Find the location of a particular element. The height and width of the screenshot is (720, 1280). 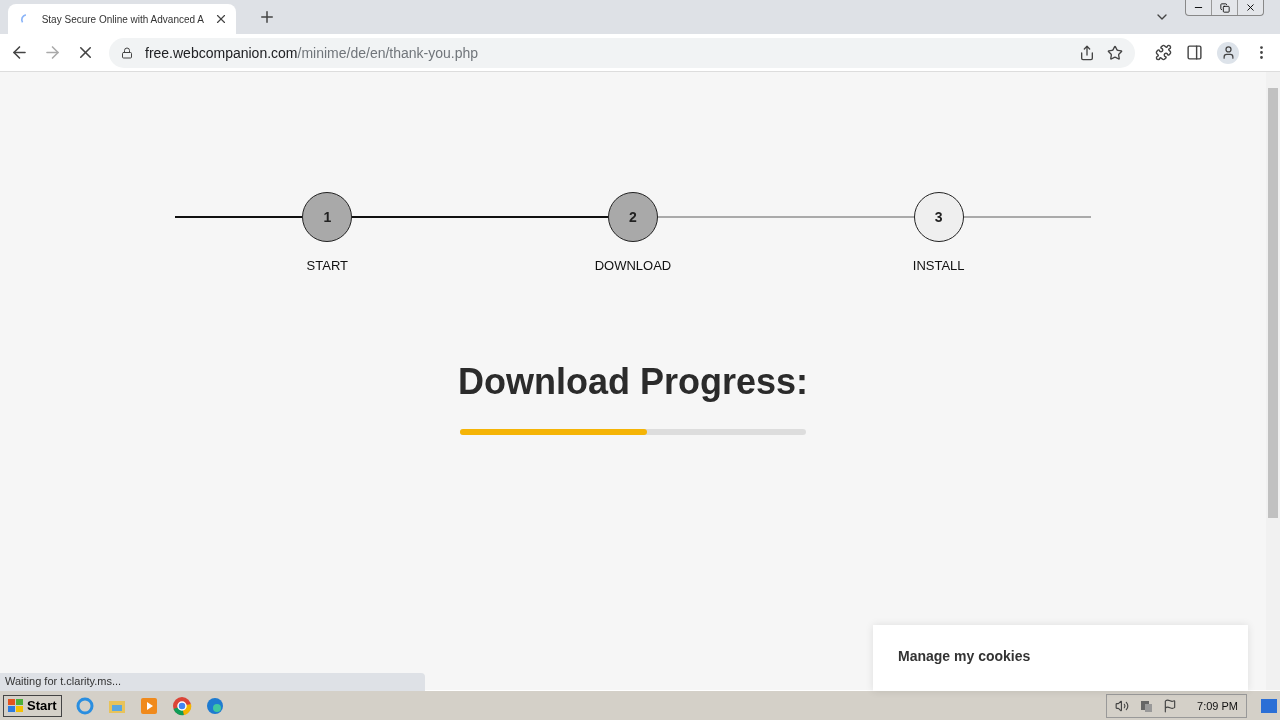

step-circle: 3 is located at coordinates (938, 217).